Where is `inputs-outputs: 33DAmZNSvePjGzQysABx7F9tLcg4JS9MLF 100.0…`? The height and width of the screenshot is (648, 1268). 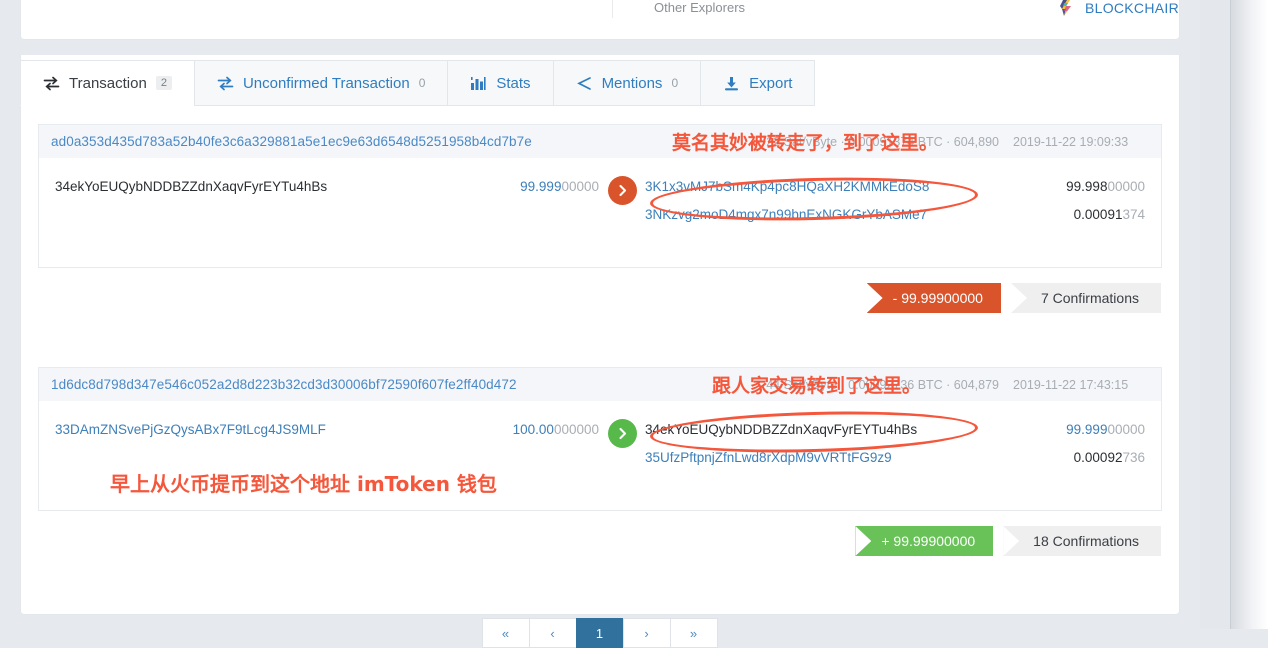 inputs-outputs: 33DAmZNSvePjGzQysABx7F9tLcg4JS9MLF 100.0… is located at coordinates (600, 443).